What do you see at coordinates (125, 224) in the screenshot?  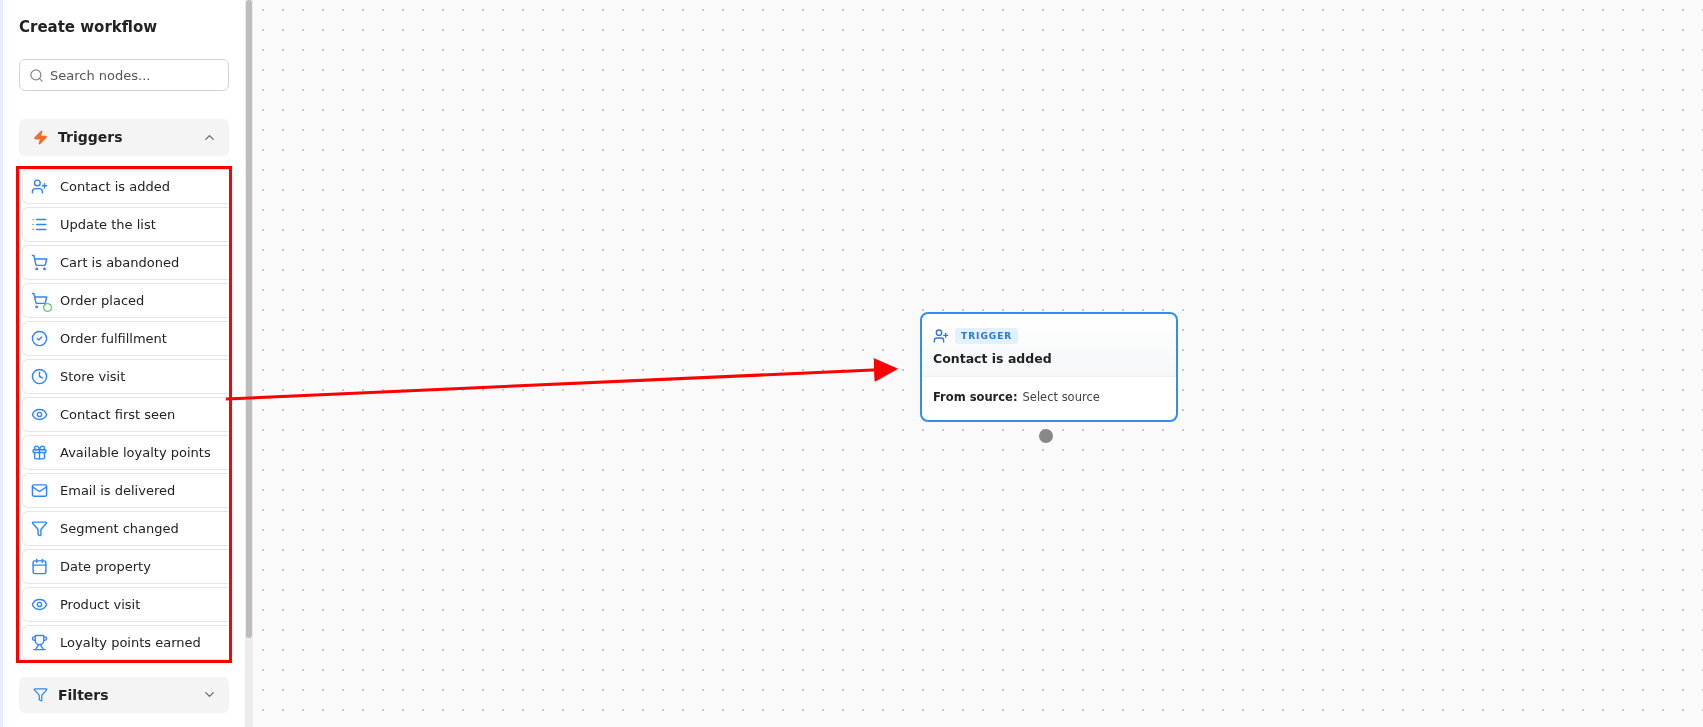 I see `trigger-item: Update the list` at bounding box center [125, 224].